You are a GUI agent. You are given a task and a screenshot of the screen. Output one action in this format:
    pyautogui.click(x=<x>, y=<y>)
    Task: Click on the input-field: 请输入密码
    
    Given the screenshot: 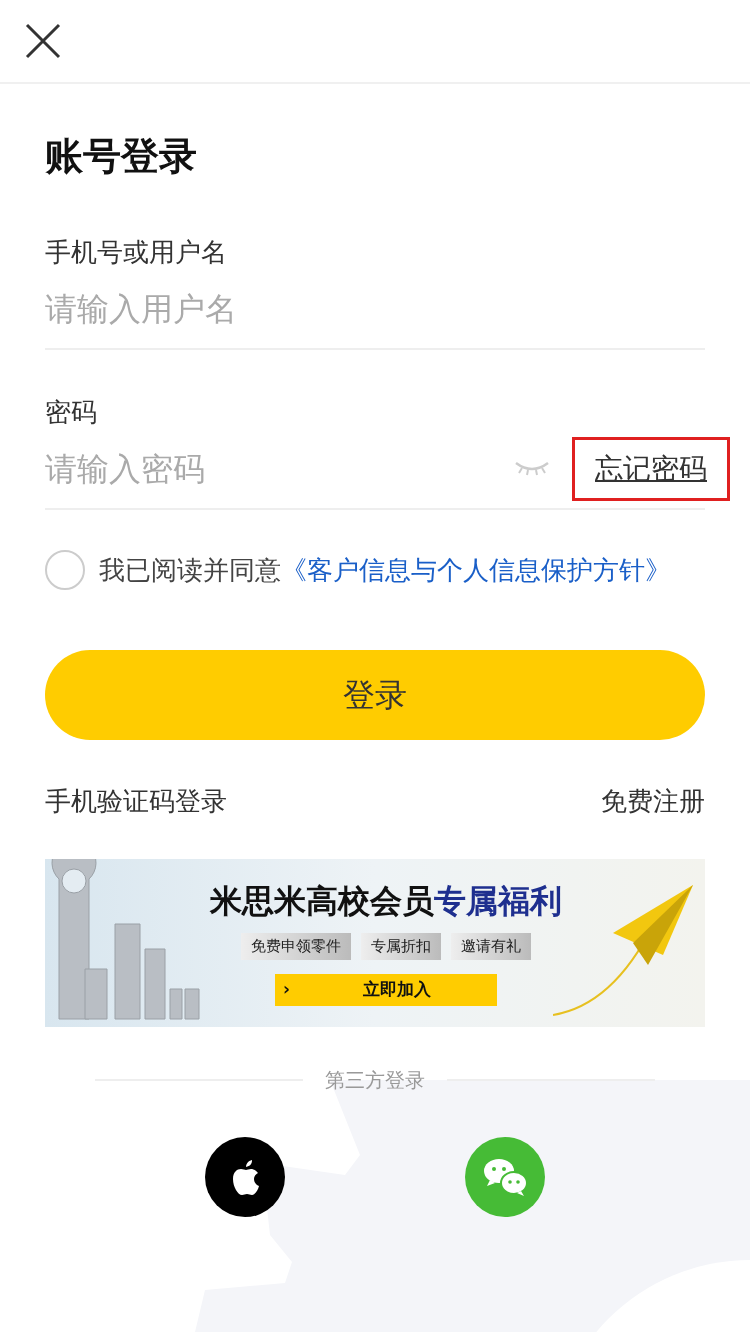 What is the action you would take?
    pyautogui.click(x=279, y=469)
    